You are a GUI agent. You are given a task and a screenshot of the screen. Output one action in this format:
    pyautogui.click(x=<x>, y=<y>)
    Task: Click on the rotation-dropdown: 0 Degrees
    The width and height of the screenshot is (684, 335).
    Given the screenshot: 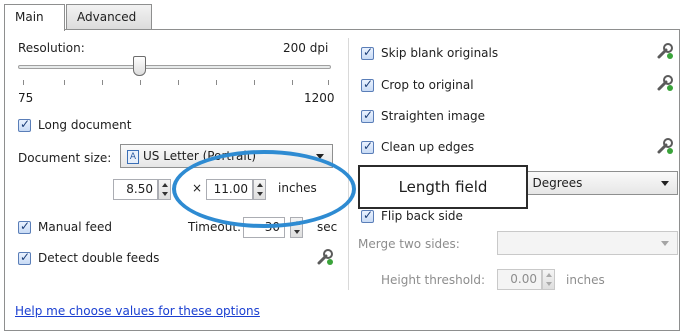 What is the action you would take?
    pyautogui.click(x=595, y=183)
    